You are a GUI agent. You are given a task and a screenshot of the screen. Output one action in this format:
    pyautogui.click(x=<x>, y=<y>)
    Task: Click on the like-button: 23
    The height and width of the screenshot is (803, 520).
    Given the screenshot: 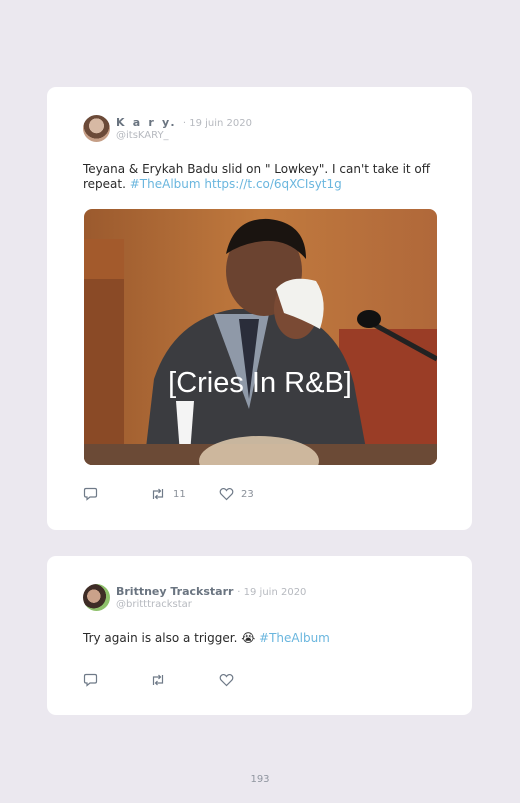 What is the action you would take?
    pyautogui.click(x=236, y=494)
    